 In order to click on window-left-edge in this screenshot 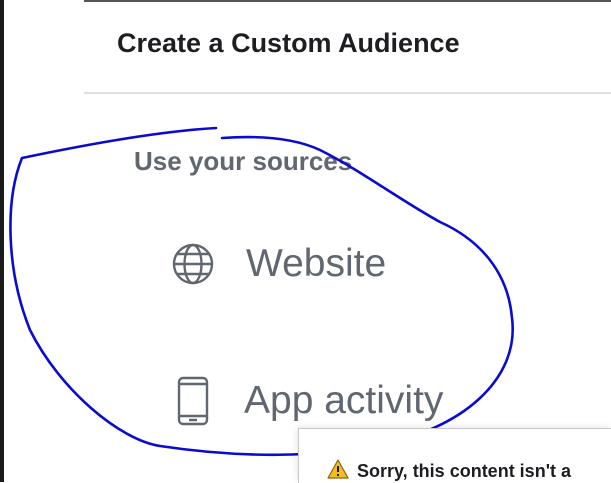, I will do `click(2, 241)`.